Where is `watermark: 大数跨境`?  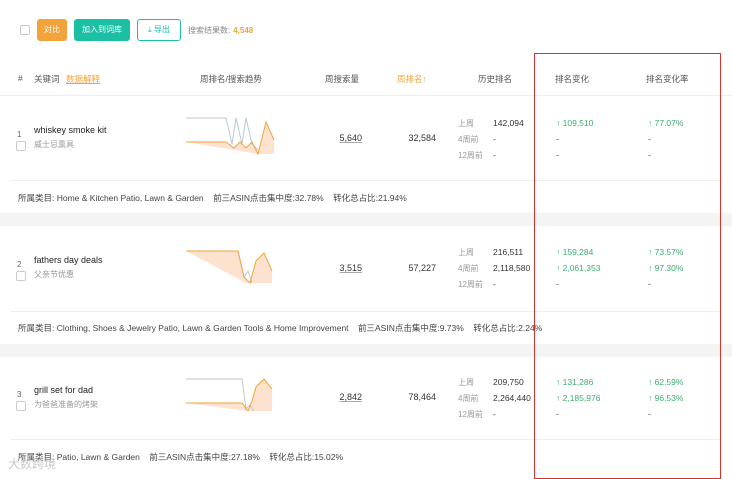
watermark: 大数跨境 is located at coordinates (32, 464).